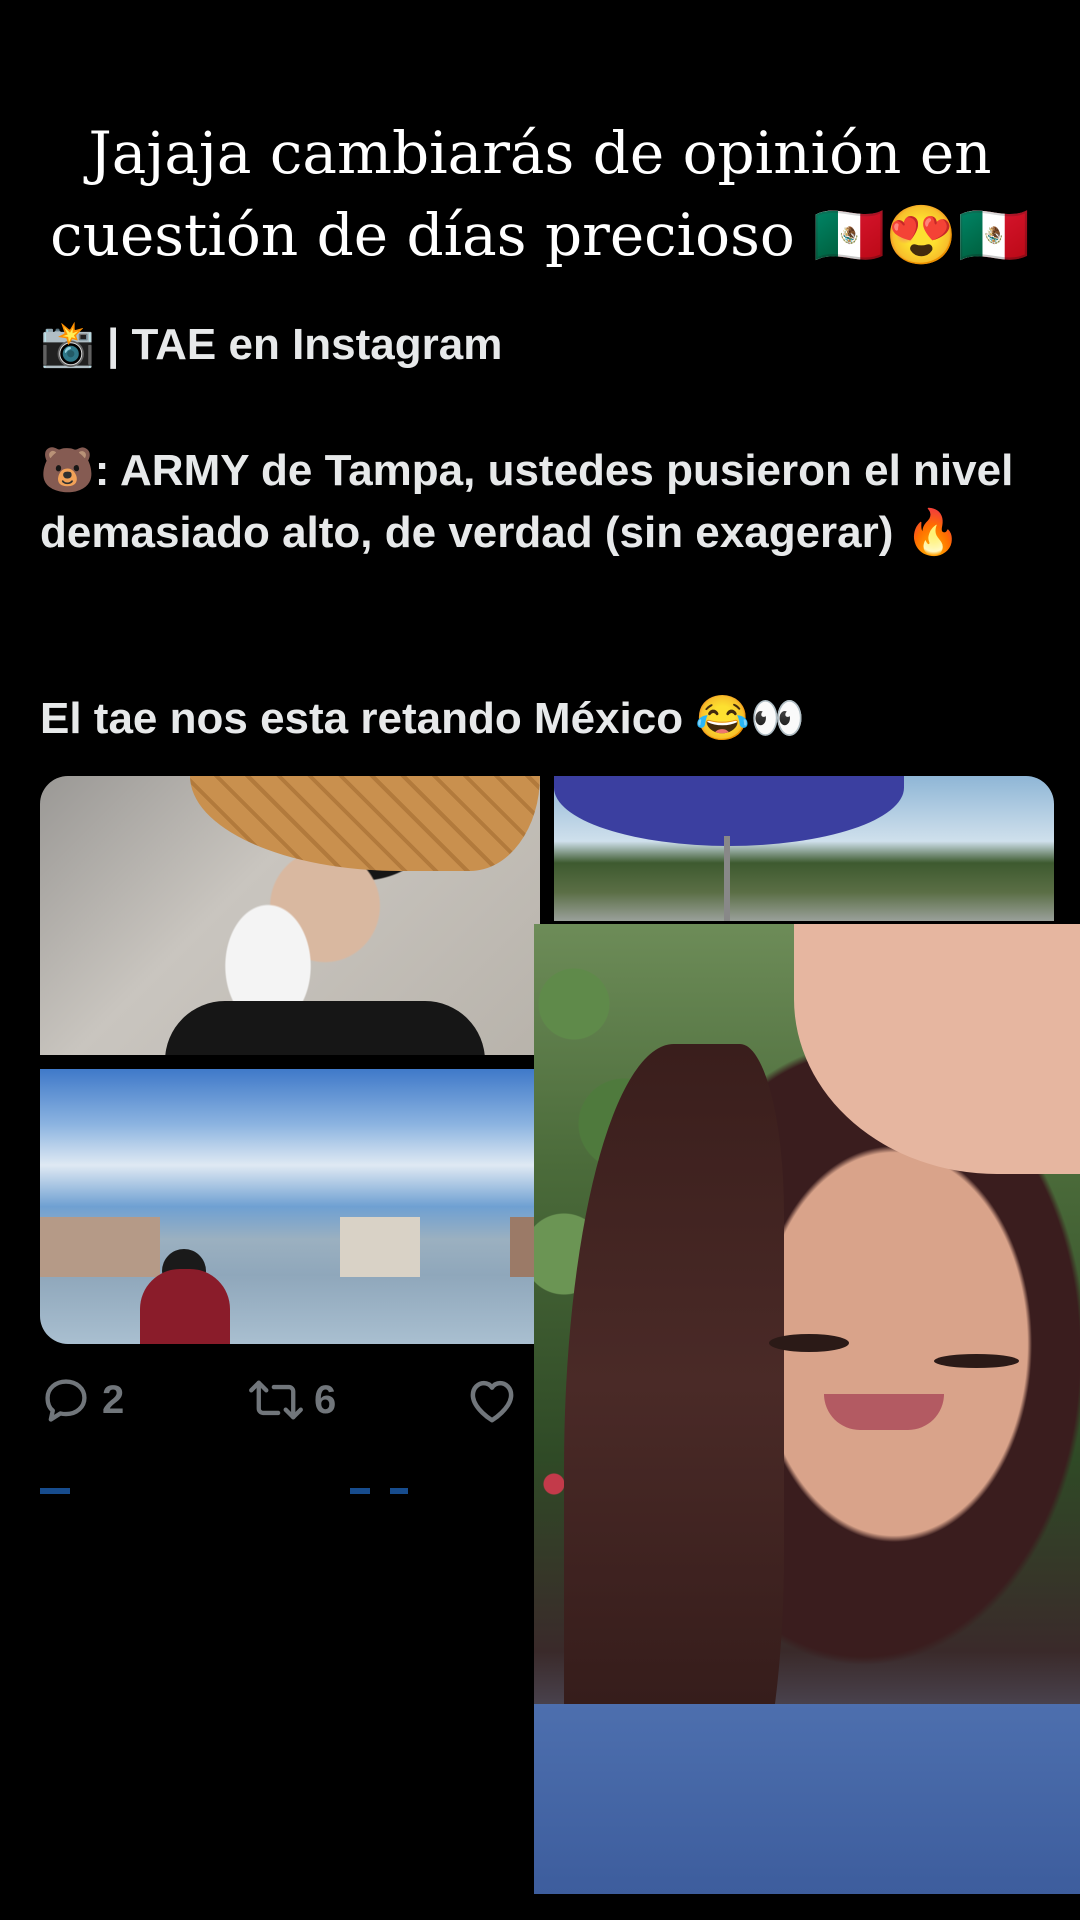  I want to click on photo-person-shirt, so click(325, 1028).